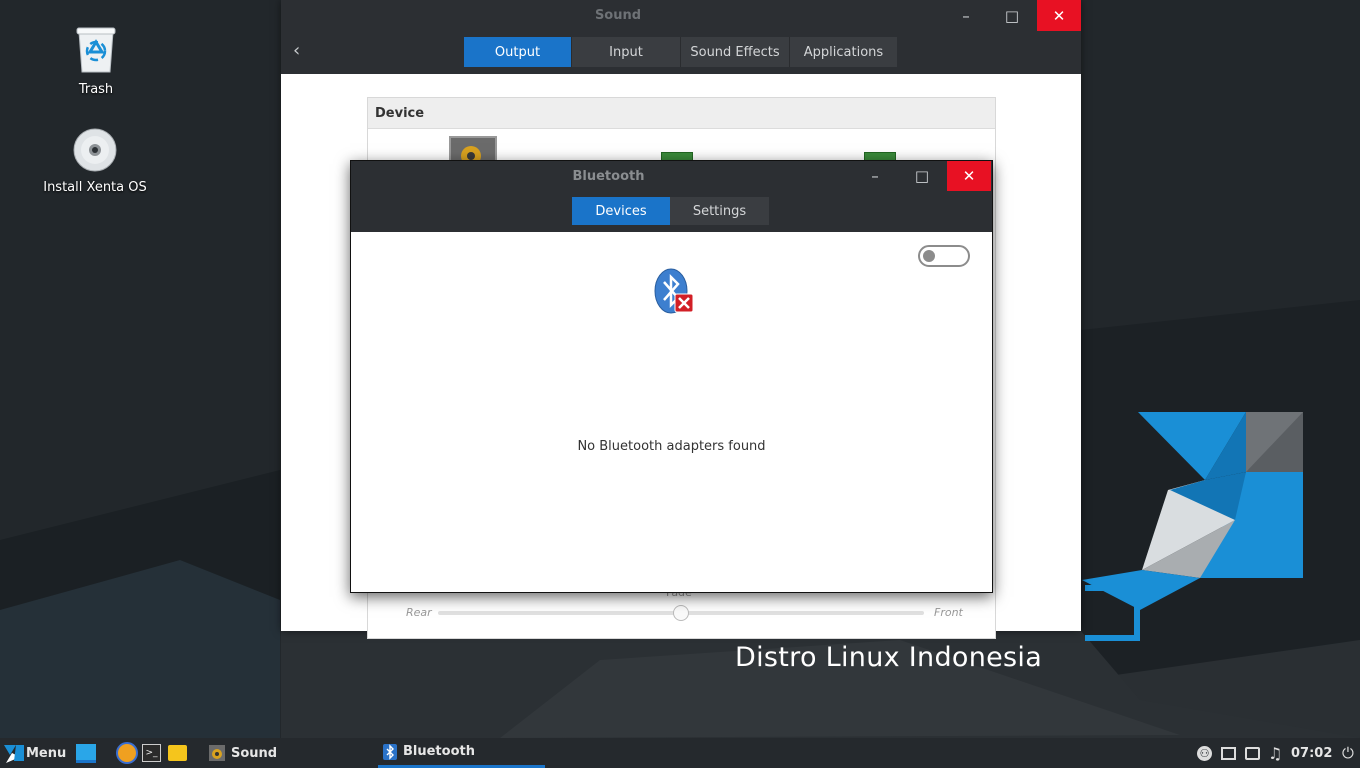  What do you see at coordinates (439, 751) in the screenshot?
I see `task-label: Bluetooth` at bounding box center [439, 751].